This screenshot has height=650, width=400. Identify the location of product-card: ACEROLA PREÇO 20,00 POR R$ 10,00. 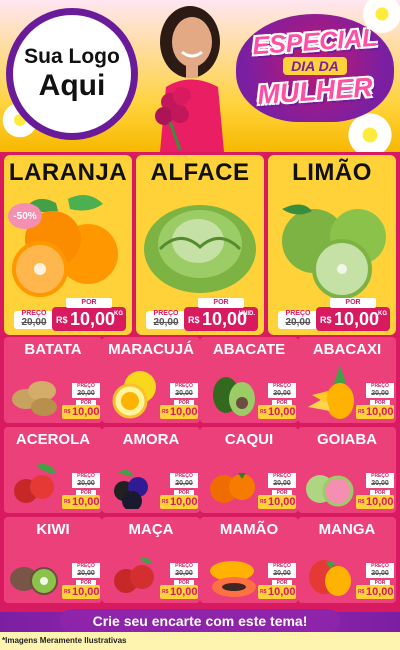
(53, 470).